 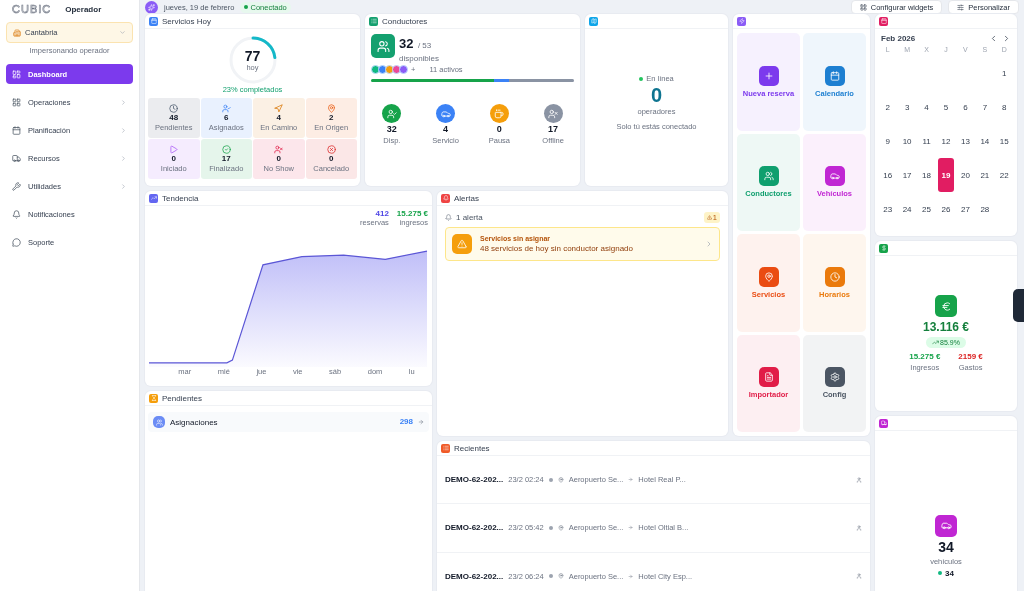 What do you see at coordinates (472, 448) in the screenshot?
I see `card-title: Recientes` at bounding box center [472, 448].